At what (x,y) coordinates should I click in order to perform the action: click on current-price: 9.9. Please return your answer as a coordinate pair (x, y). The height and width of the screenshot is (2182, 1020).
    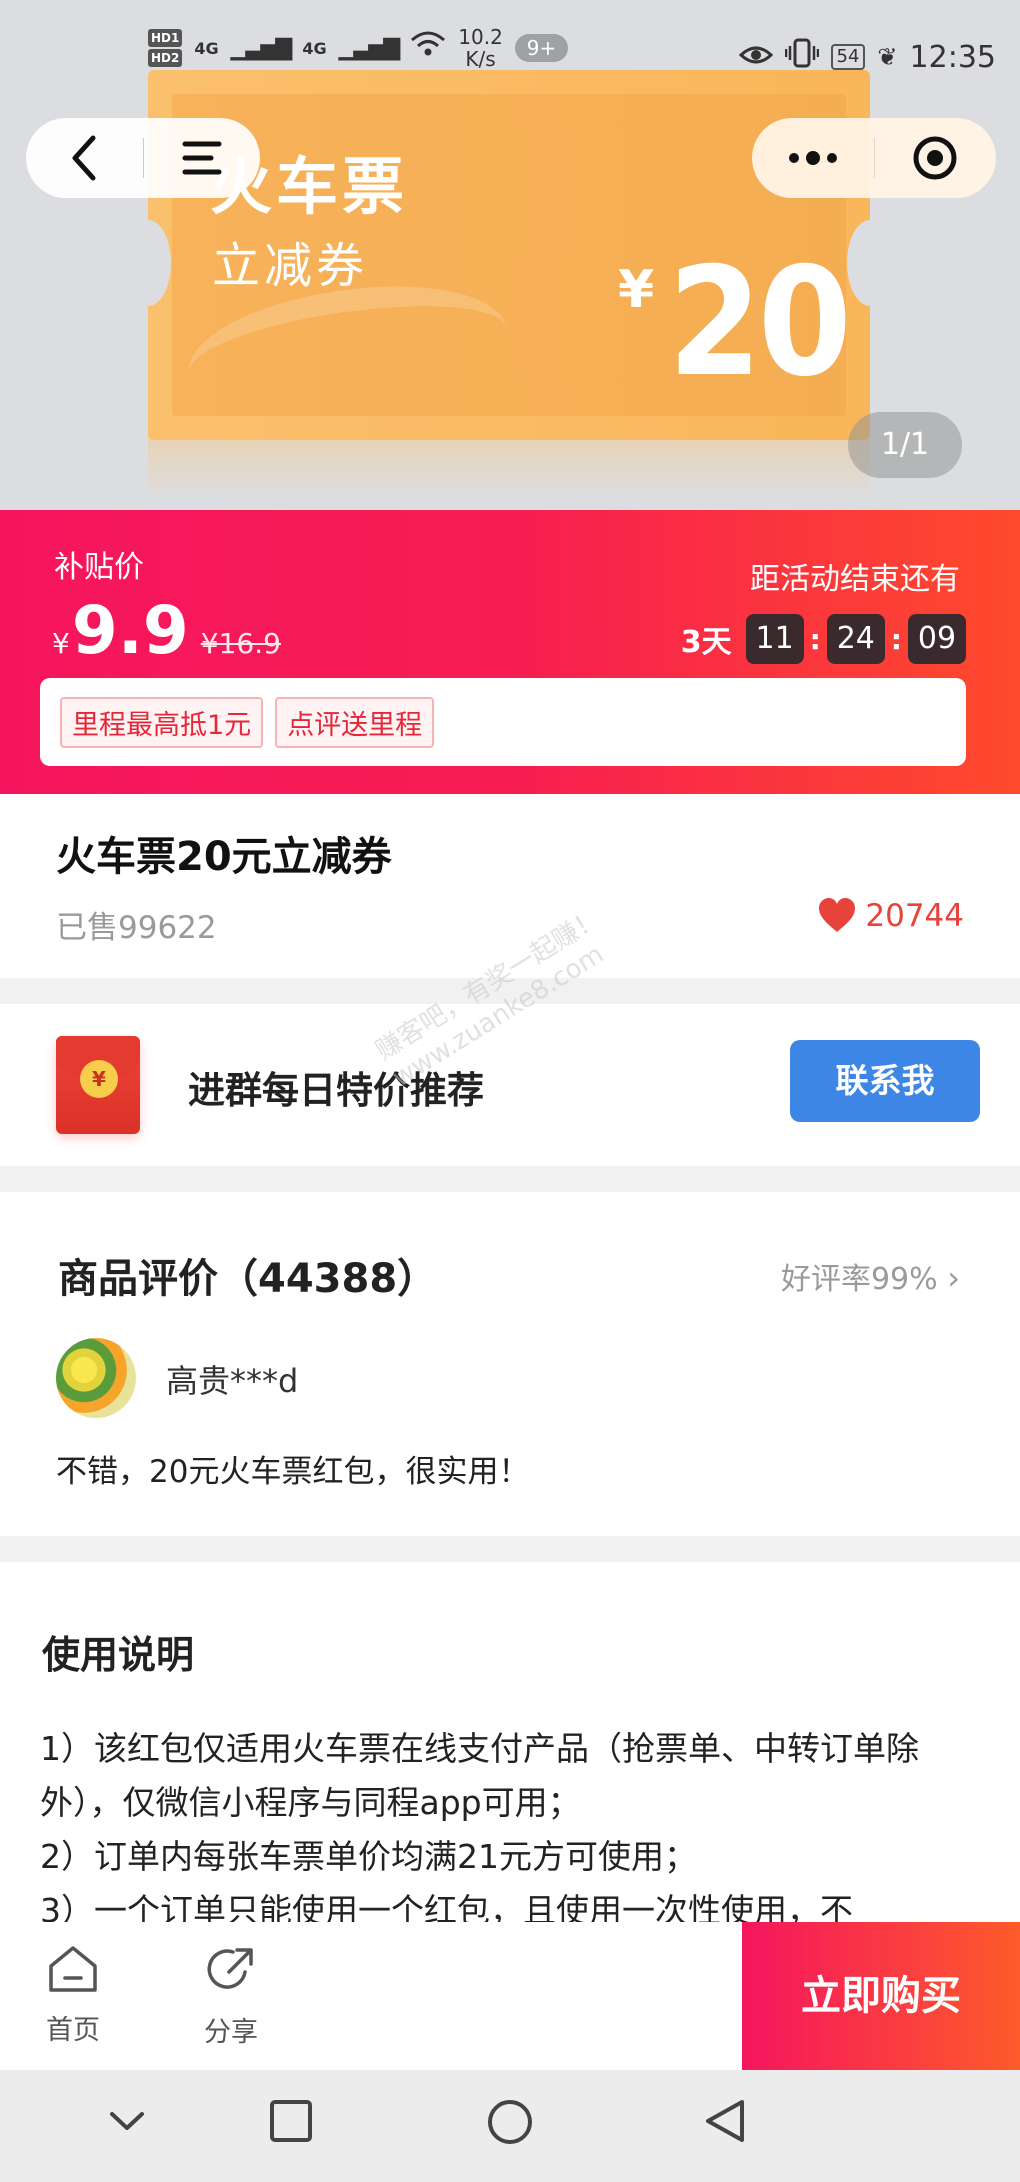
    Looking at the image, I should click on (130, 630).